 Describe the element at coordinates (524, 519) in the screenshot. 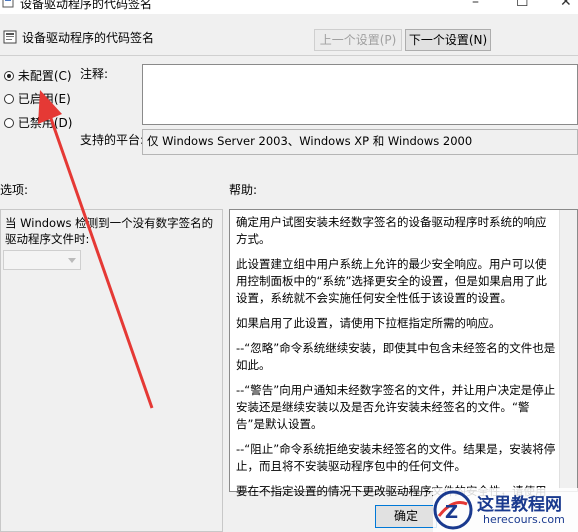

I see `watermark-url: herecours.com` at that location.